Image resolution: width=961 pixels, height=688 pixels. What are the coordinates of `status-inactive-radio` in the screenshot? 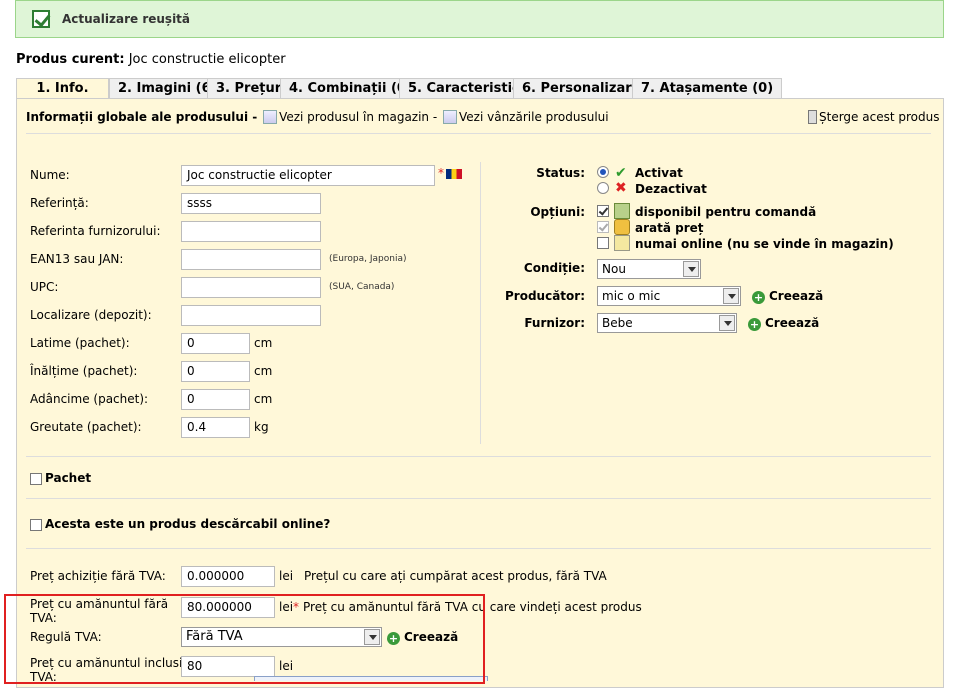 It's located at (603, 188).